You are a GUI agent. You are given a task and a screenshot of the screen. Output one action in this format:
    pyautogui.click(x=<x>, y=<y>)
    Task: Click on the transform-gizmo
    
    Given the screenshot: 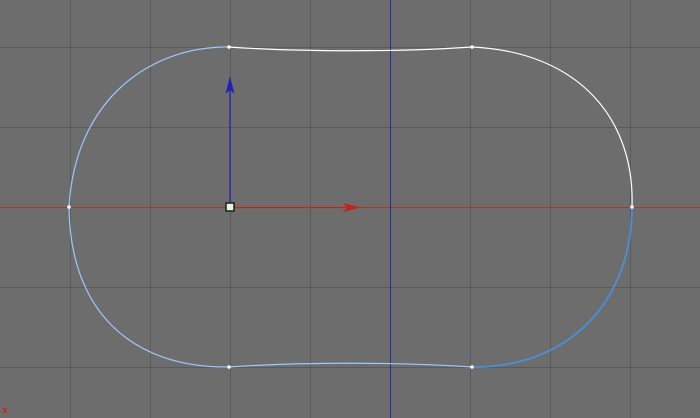 What is the action you would take?
    pyautogui.click(x=293, y=144)
    